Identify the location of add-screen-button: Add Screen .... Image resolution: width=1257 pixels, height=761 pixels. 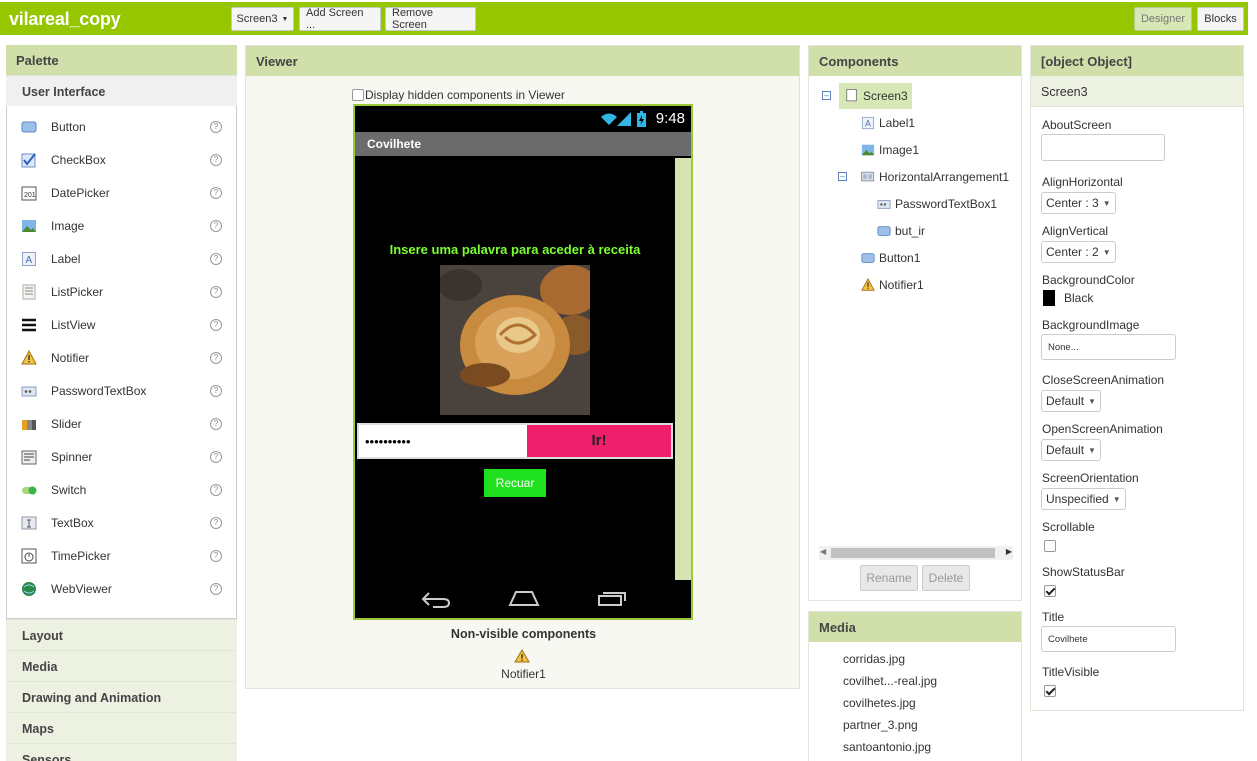
(340, 19).